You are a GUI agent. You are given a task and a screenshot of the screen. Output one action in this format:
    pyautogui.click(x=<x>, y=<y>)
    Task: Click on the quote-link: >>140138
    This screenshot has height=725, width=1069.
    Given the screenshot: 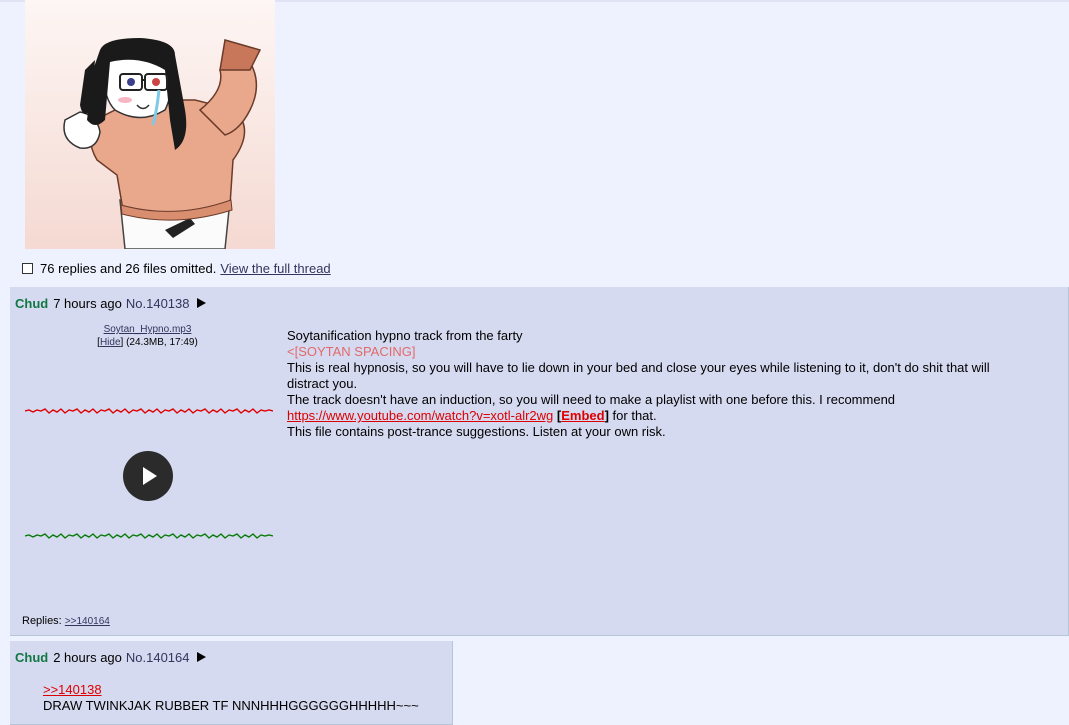 What is the action you would take?
    pyautogui.click(x=72, y=689)
    